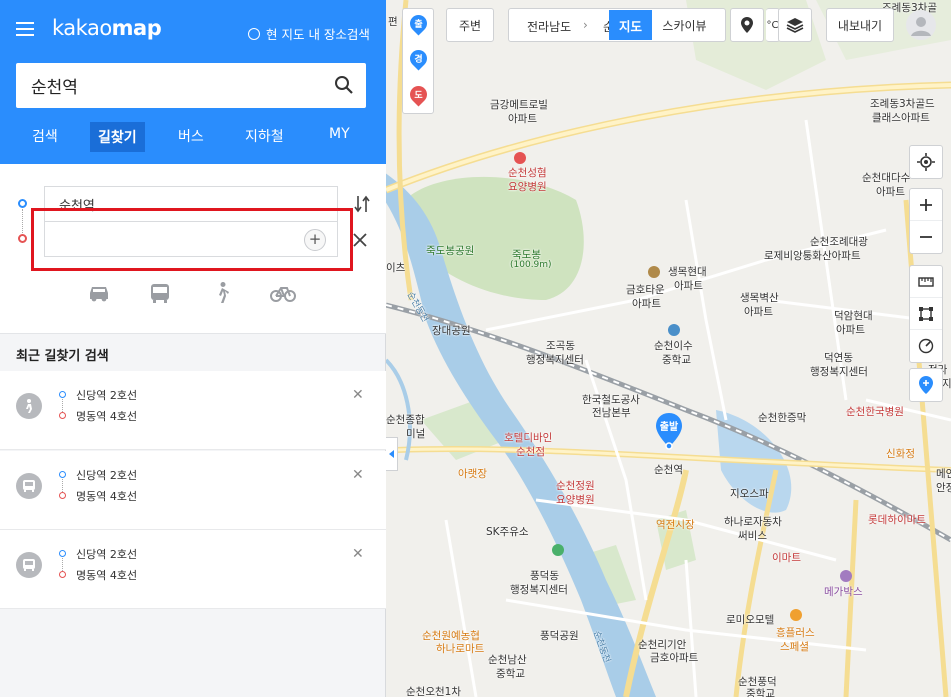 This screenshot has height=697, width=951. I want to click on layers-icon, so click(795, 25).